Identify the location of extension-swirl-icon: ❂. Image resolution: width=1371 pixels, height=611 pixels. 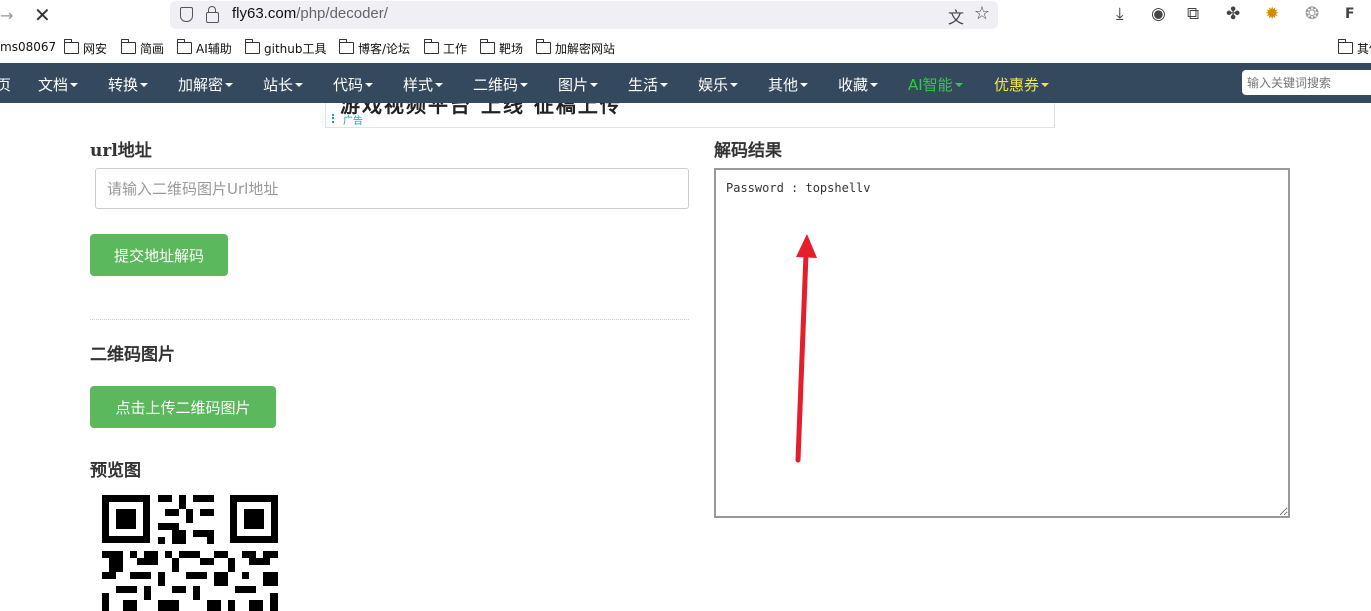
(1312, 14).